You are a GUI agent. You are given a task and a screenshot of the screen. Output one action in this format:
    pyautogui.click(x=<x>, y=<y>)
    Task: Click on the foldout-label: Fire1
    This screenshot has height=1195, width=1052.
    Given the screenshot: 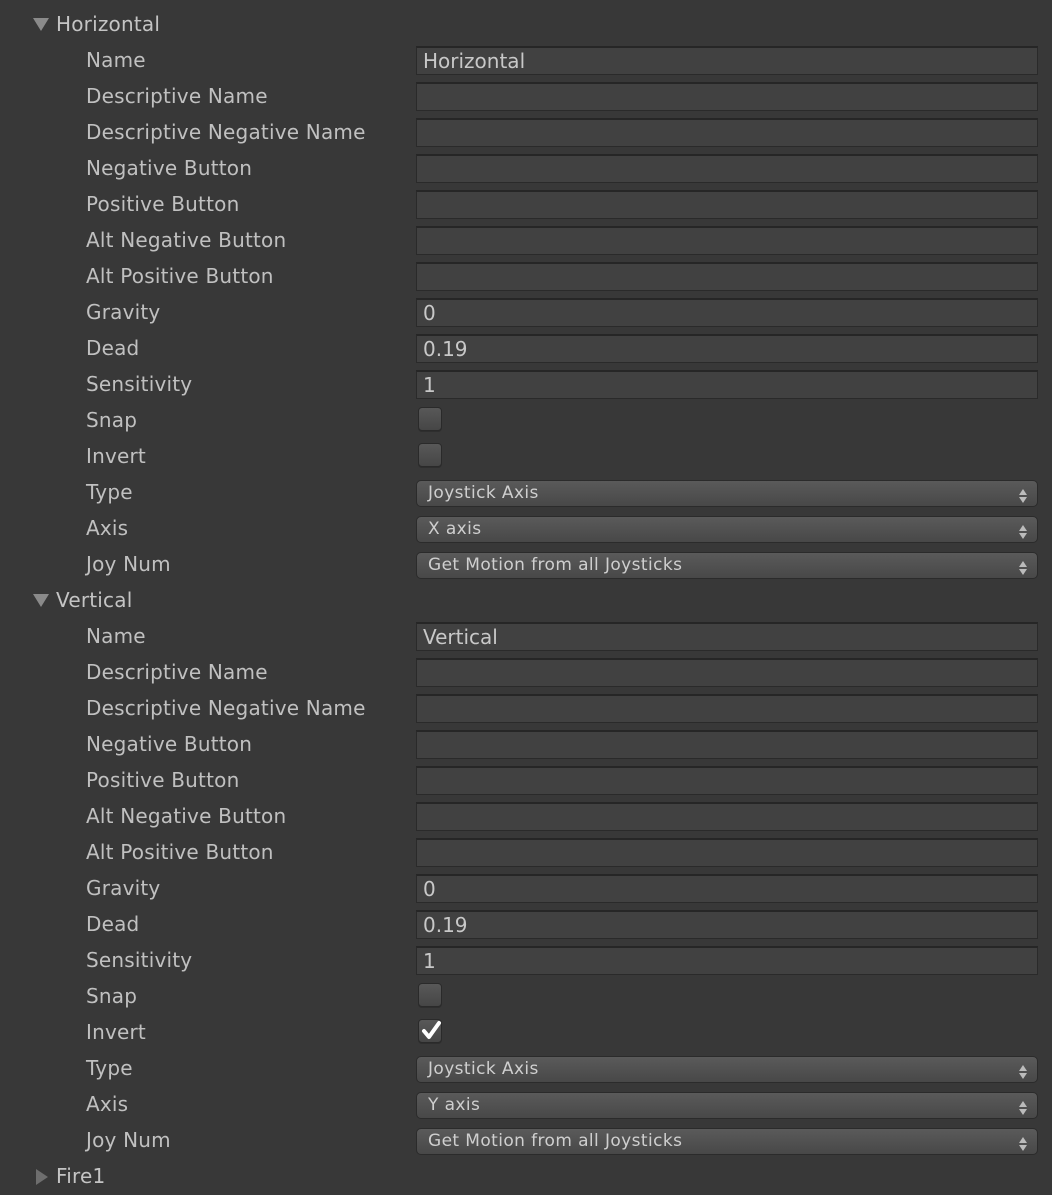 What is the action you would take?
    pyautogui.click(x=80, y=1176)
    